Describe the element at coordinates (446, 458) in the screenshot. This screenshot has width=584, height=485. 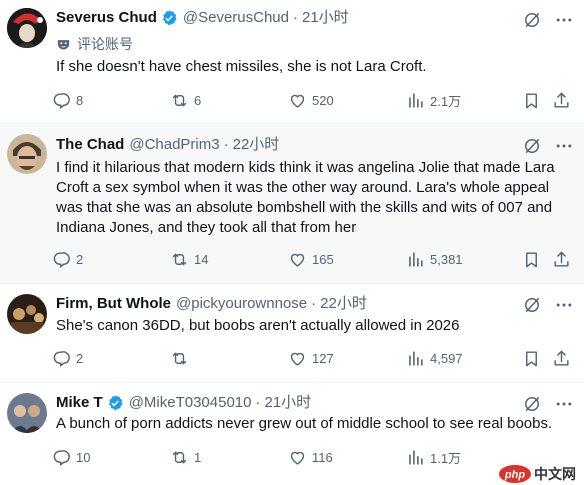
I see `views-count: 1.1万` at that location.